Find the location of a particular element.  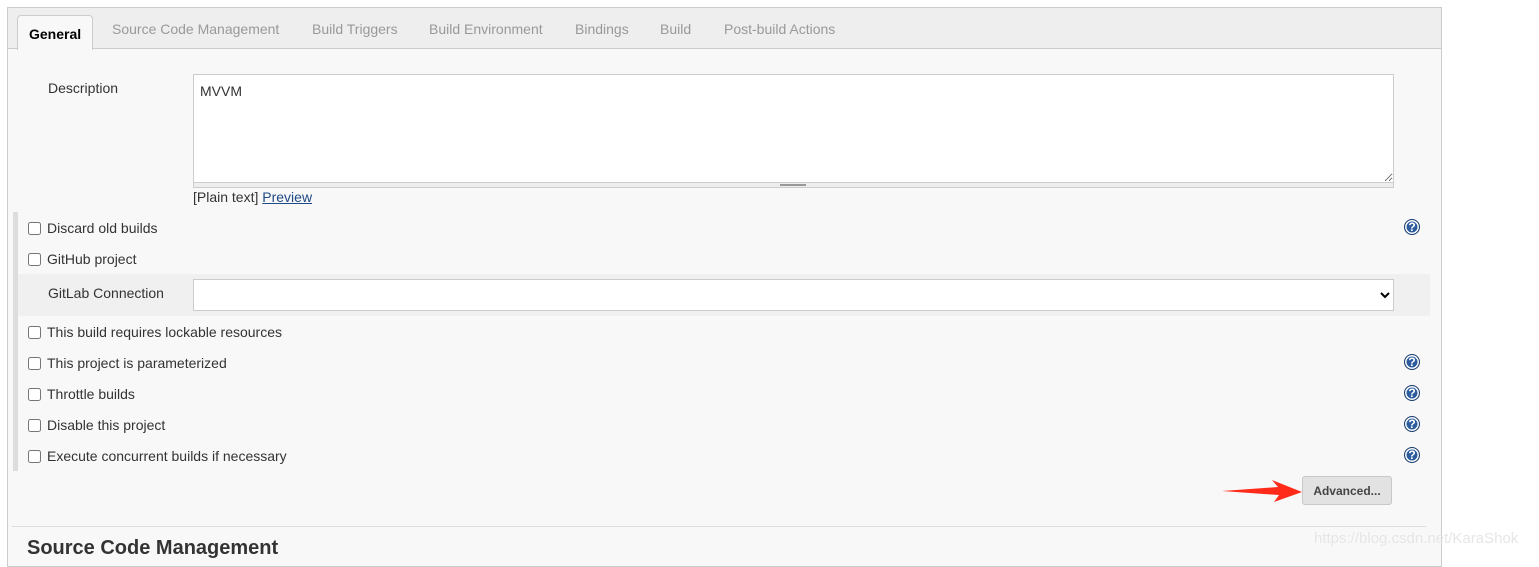

option-discard-old-builds: Discard old builds is located at coordinates (93, 228).